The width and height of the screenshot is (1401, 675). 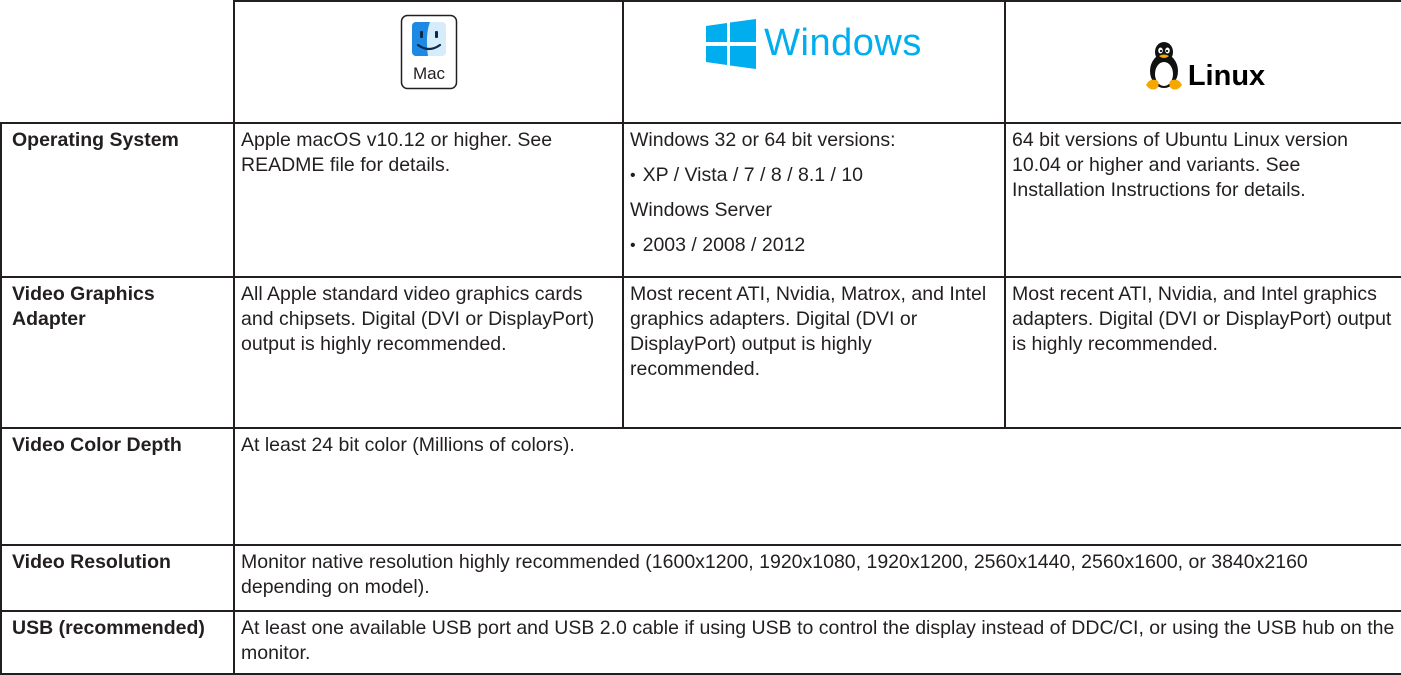 I want to click on linux-logo-label: Linux, so click(x=1226, y=75).